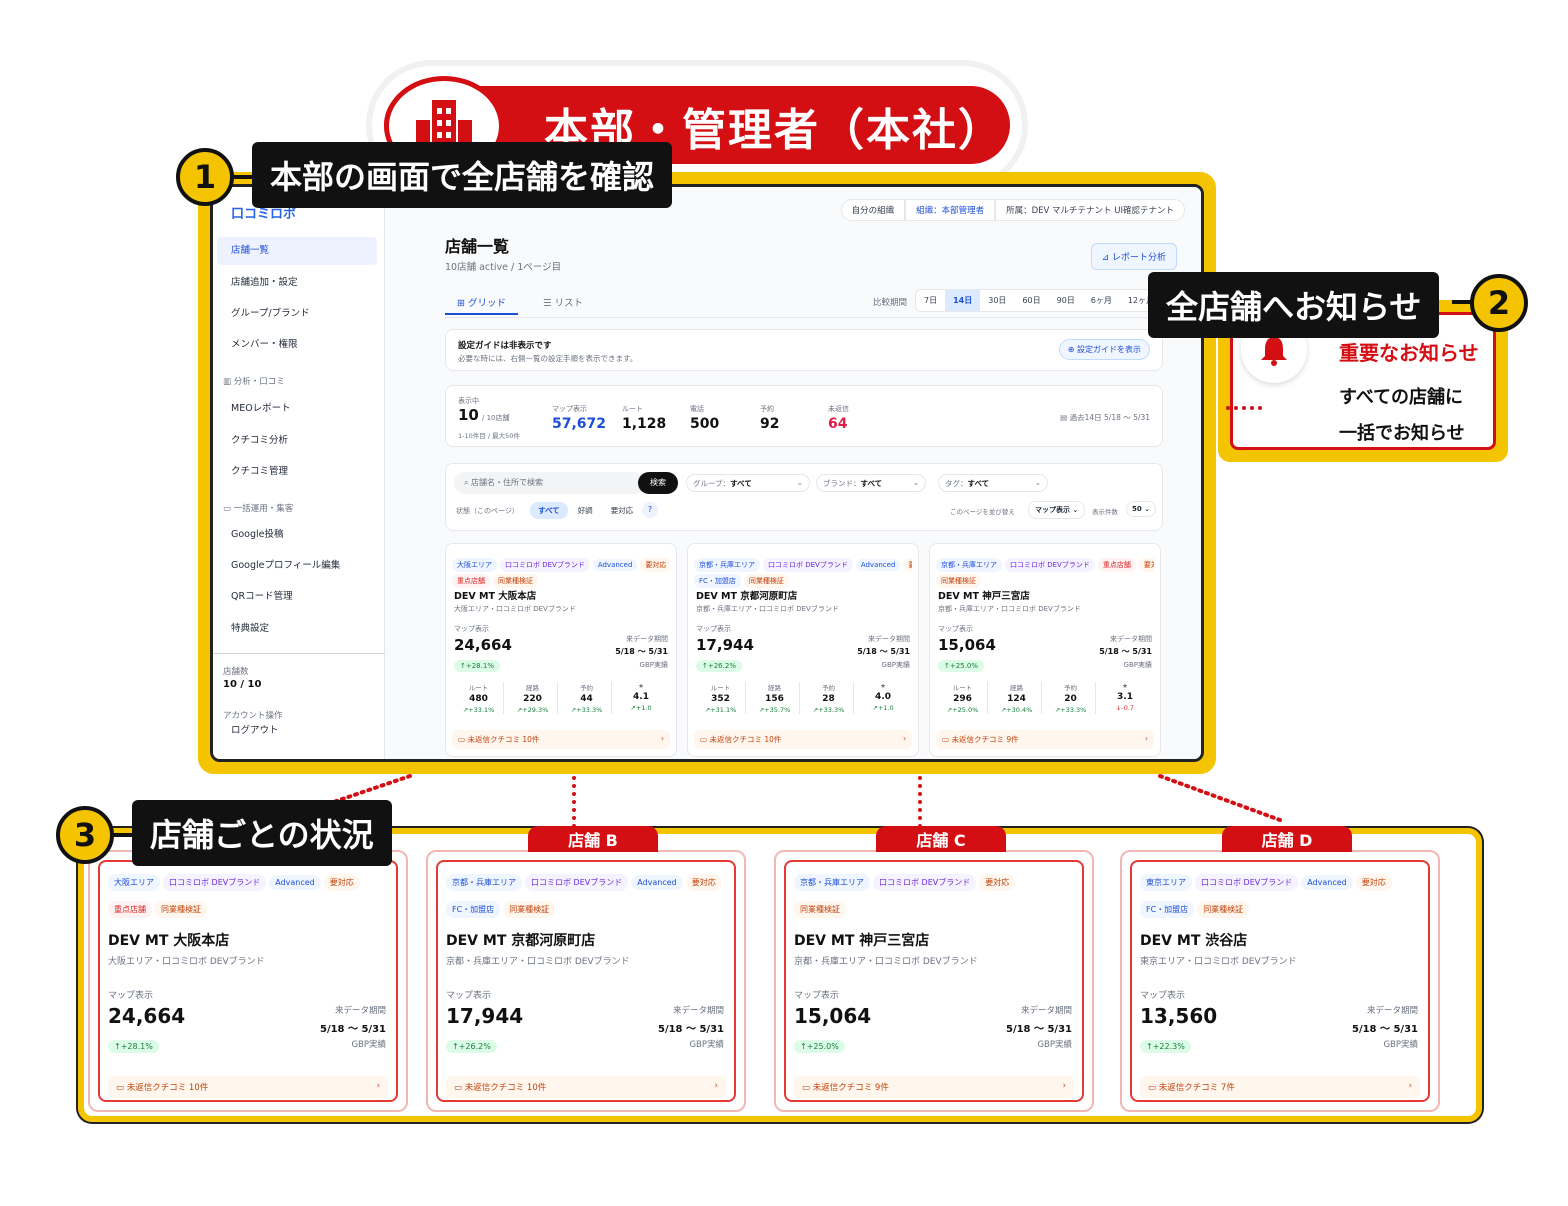 The width and height of the screenshot is (1568, 1206). I want to click on metric-delta: ↗+29.3%, so click(532, 710).